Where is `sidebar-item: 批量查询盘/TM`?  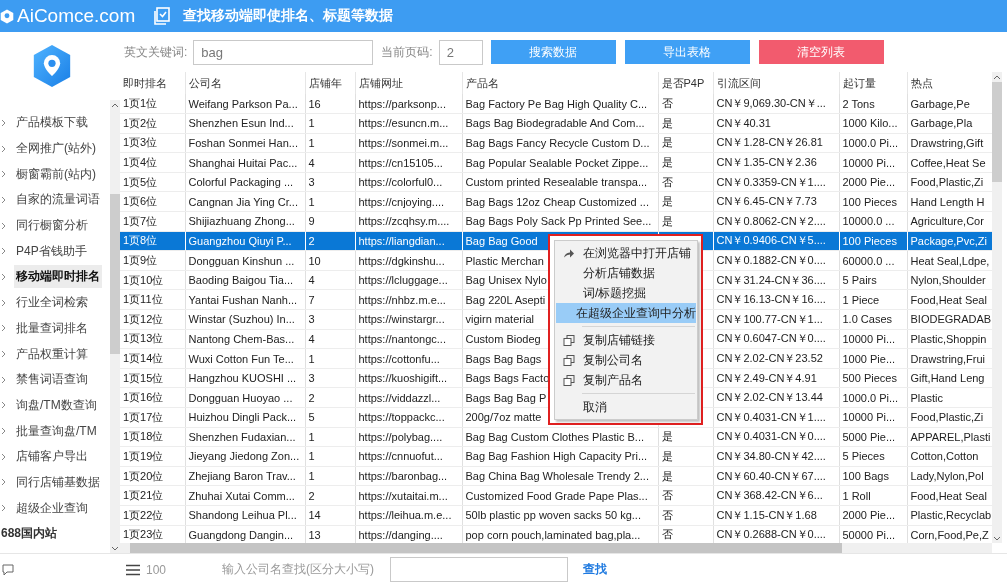
sidebar-item: 批量查询盘/TM is located at coordinates (56, 431).